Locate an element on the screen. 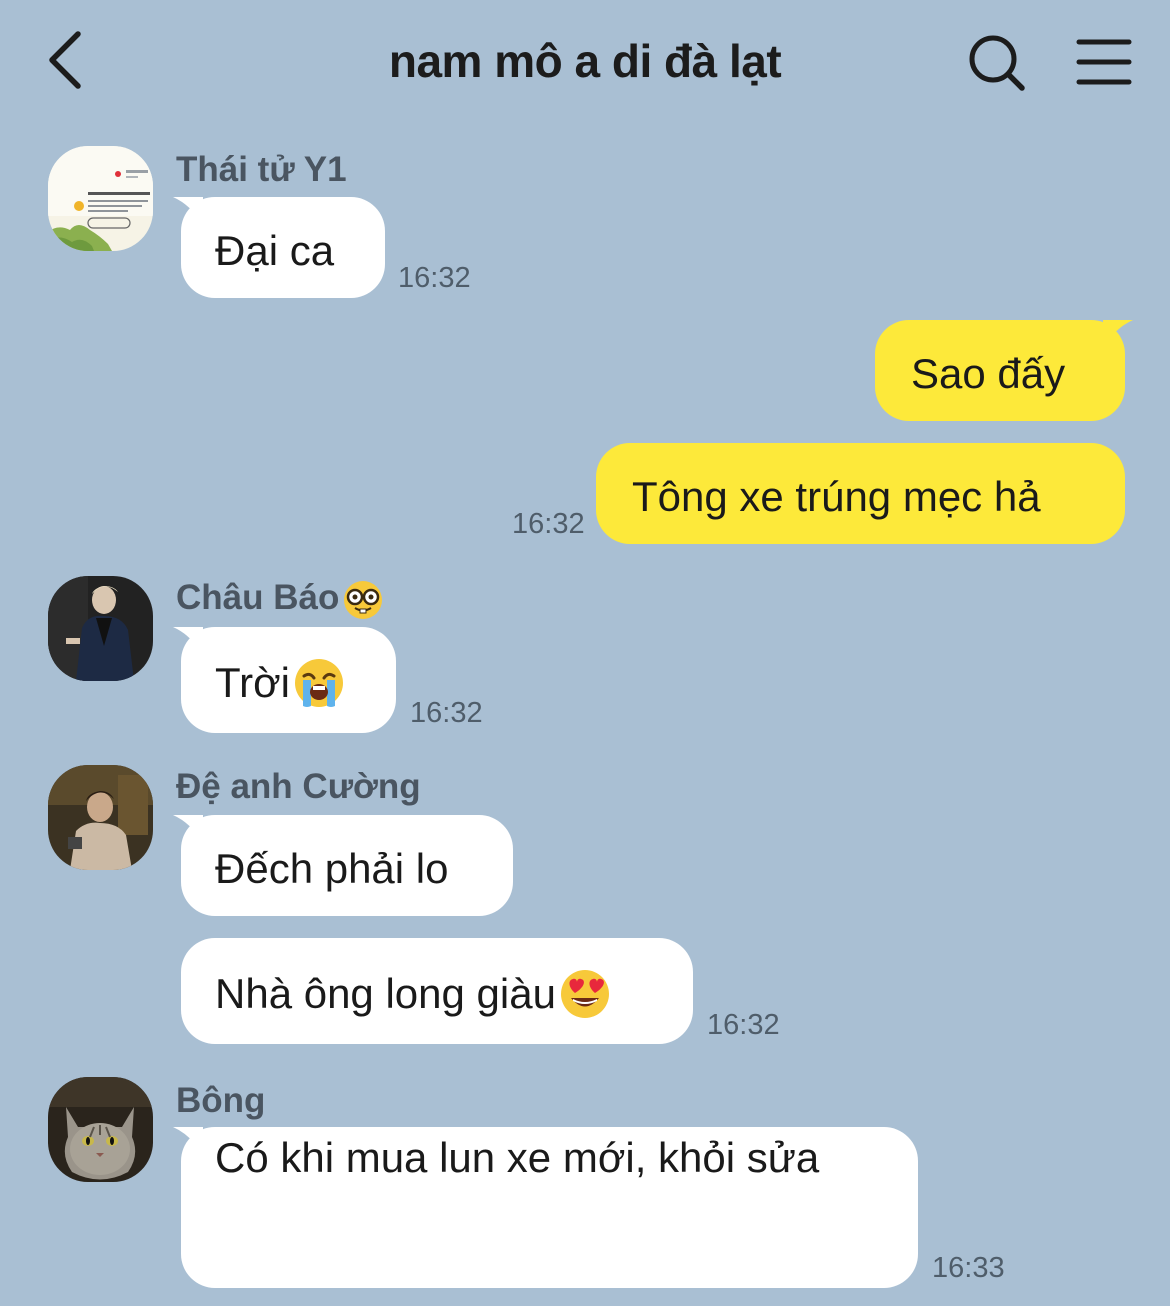 The width and height of the screenshot is (1170, 1306). hamburger-menu-icon is located at coordinates (1104, 62).